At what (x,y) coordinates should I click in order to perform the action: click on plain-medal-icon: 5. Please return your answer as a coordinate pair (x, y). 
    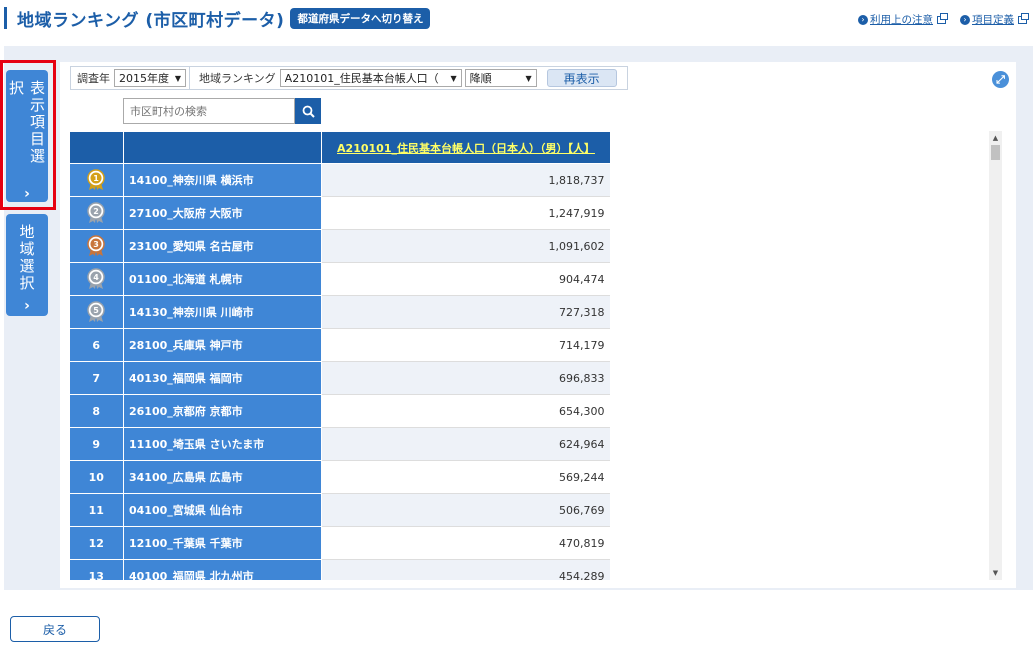
    Looking at the image, I should click on (96, 311).